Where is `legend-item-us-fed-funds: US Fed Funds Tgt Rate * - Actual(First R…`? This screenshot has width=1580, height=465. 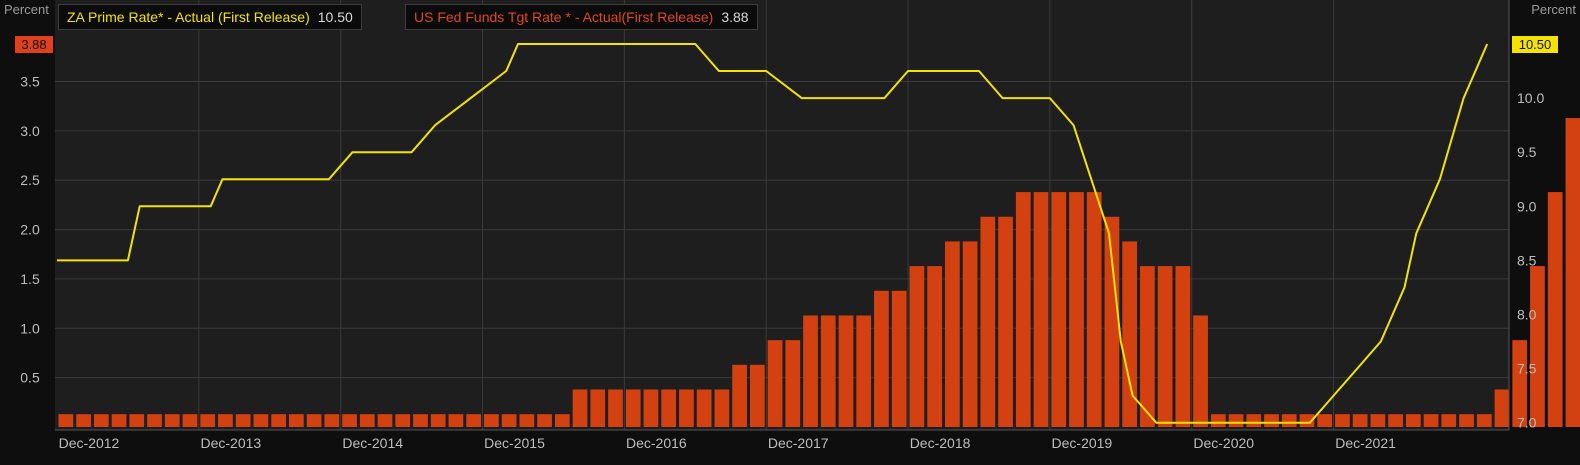 legend-item-us-fed-funds: US Fed Funds Tgt Rate * - Actual(First R… is located at coordinates (581, 17).